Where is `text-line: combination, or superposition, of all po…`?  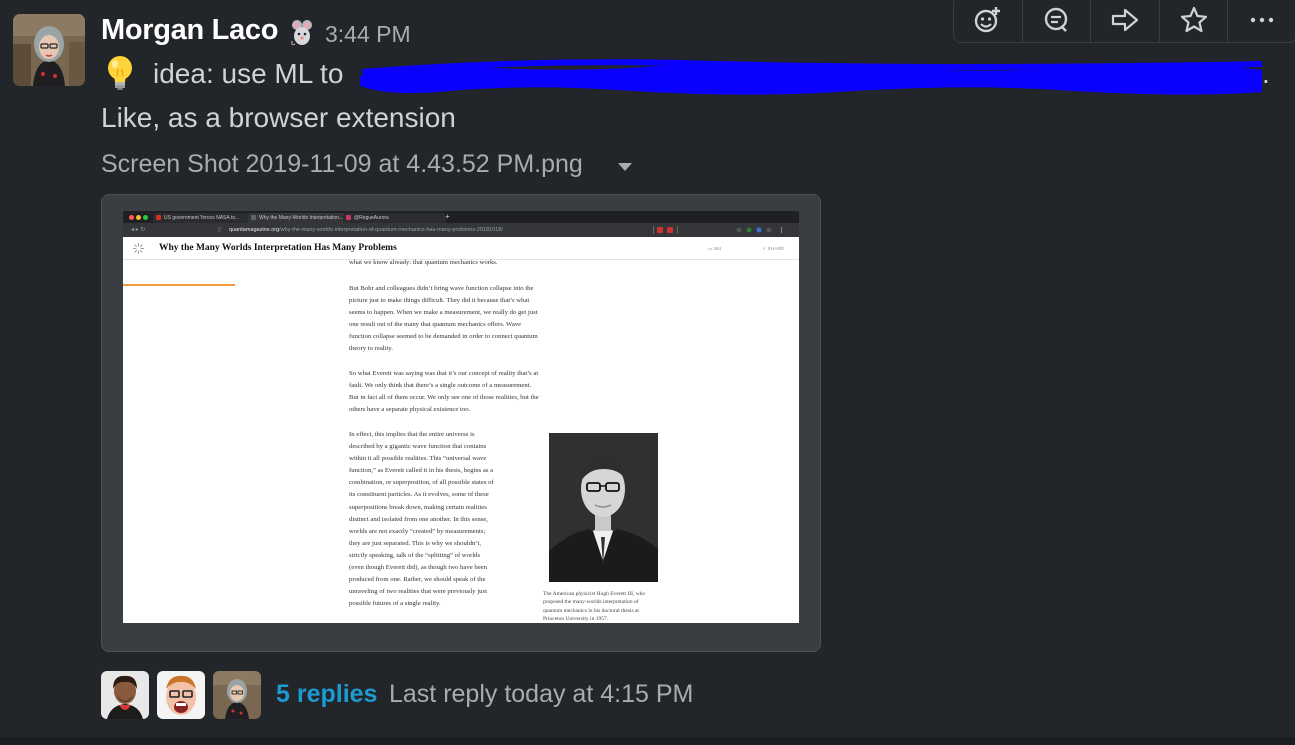 text-line: combination, or superposition, of all po… is located at coordinates (421, 483).